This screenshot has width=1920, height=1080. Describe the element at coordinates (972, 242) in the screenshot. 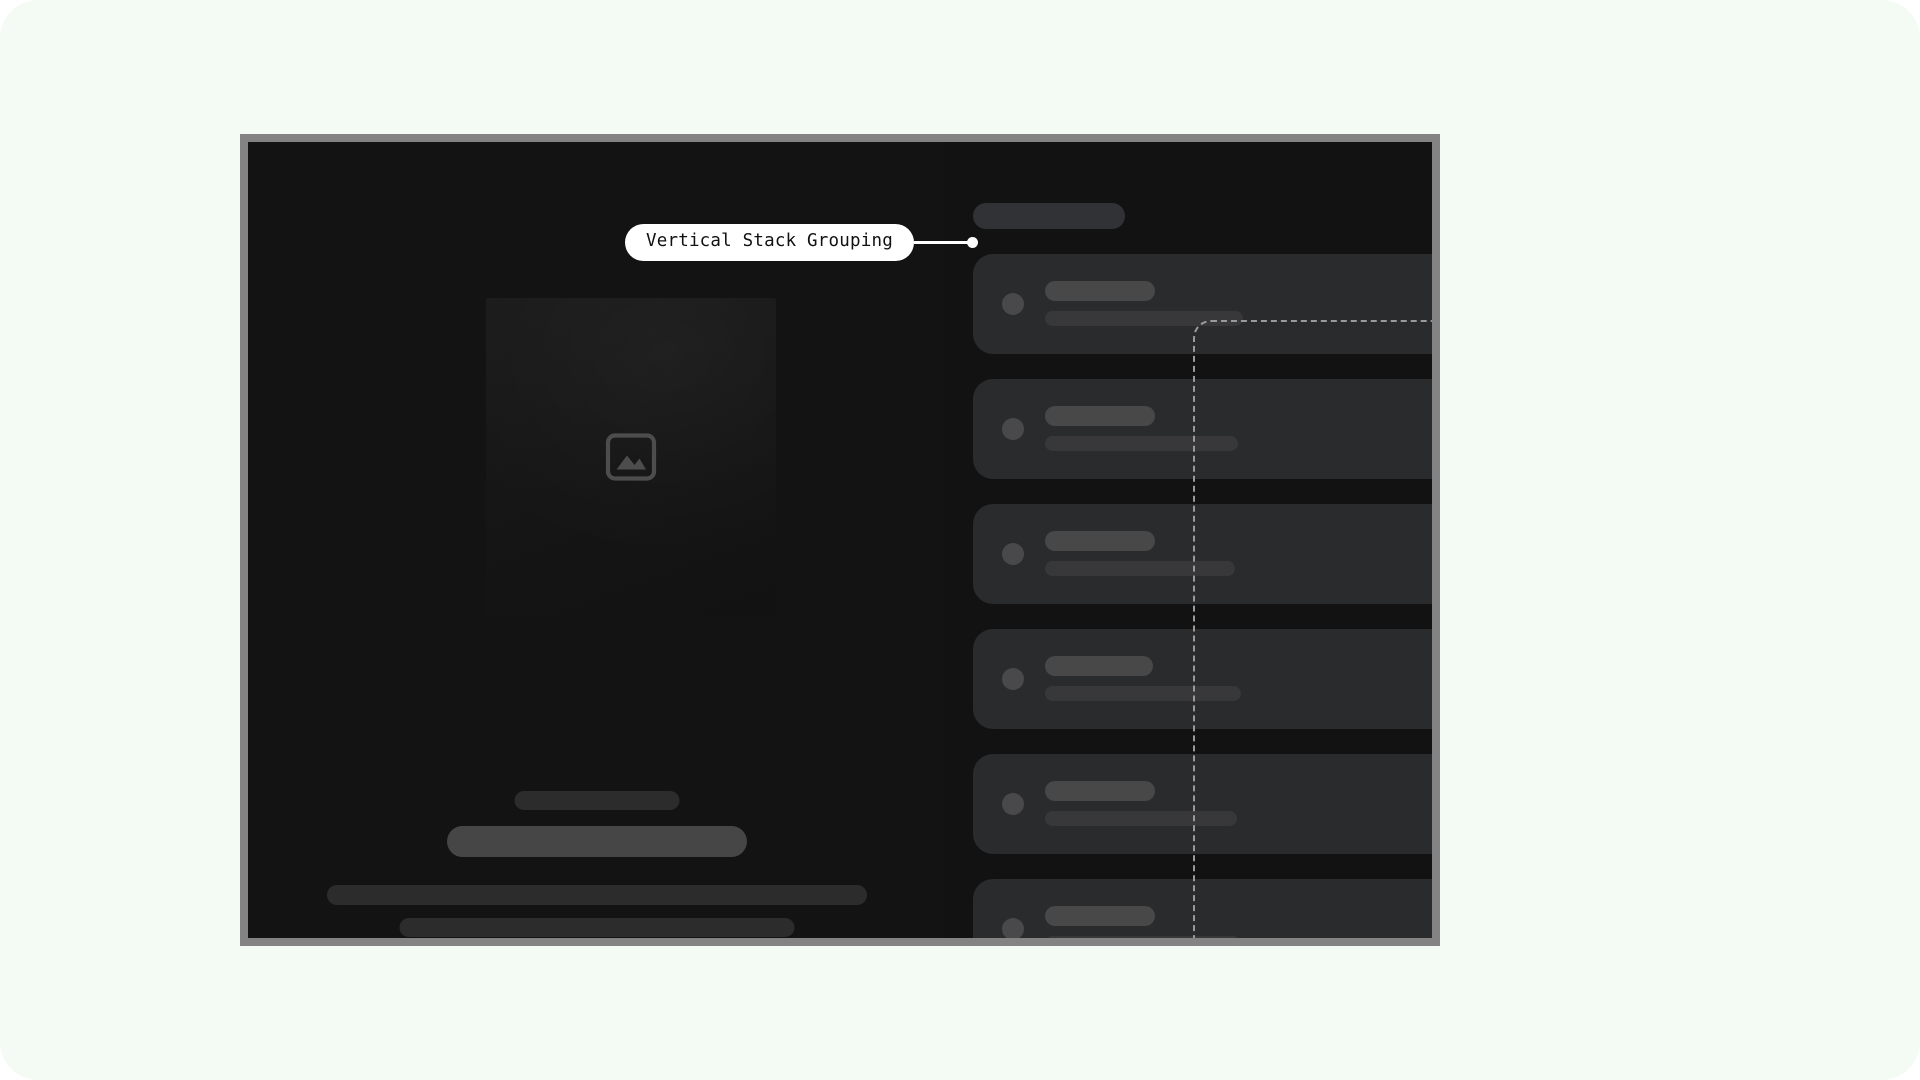

I see `callout-anchor-dot` at that location.